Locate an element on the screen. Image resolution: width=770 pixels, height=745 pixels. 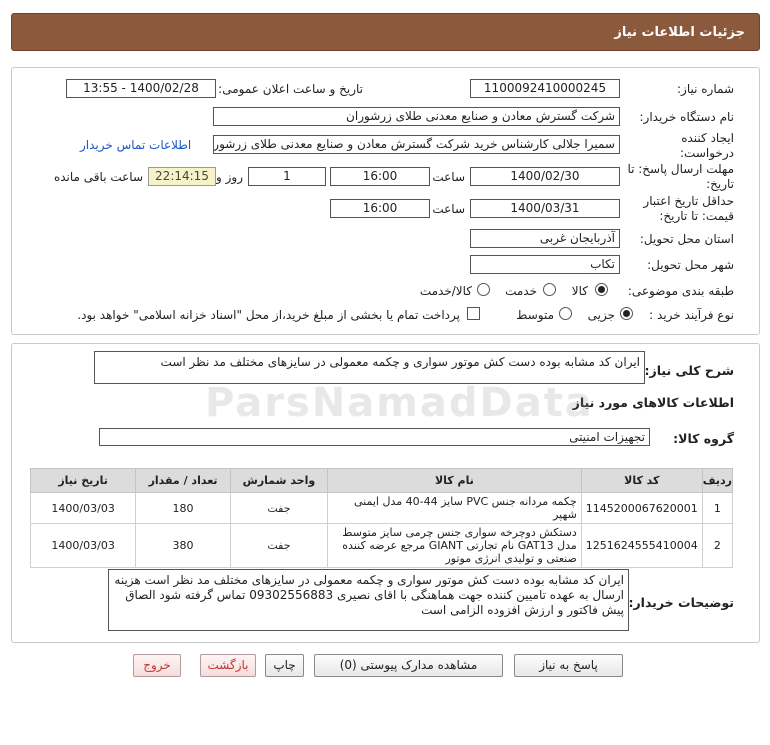
city-label: شهر محل تحویل: is located at coordinates (690, 265).